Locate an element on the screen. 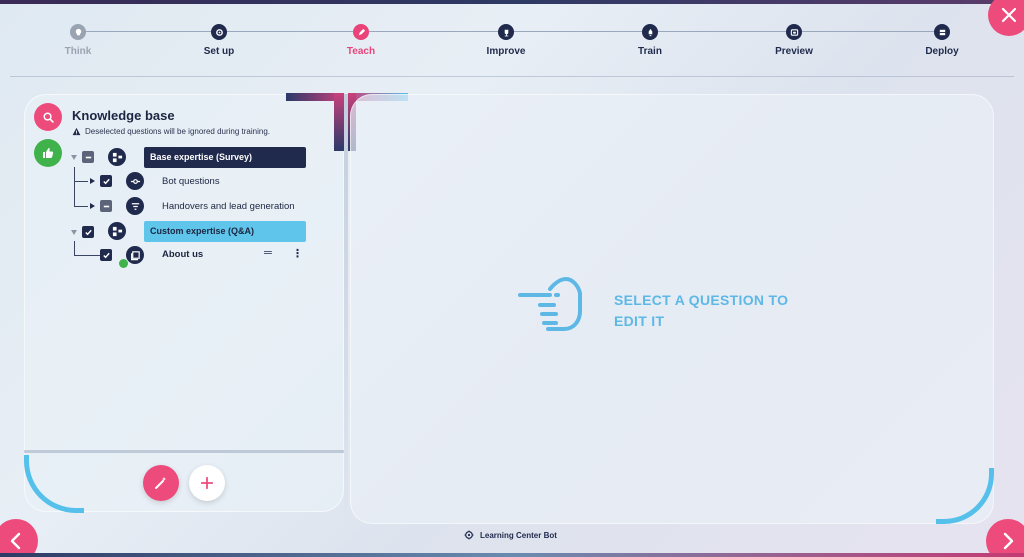  bot-name-footer: Learning Center Bot is located at coordinates (510, 535).